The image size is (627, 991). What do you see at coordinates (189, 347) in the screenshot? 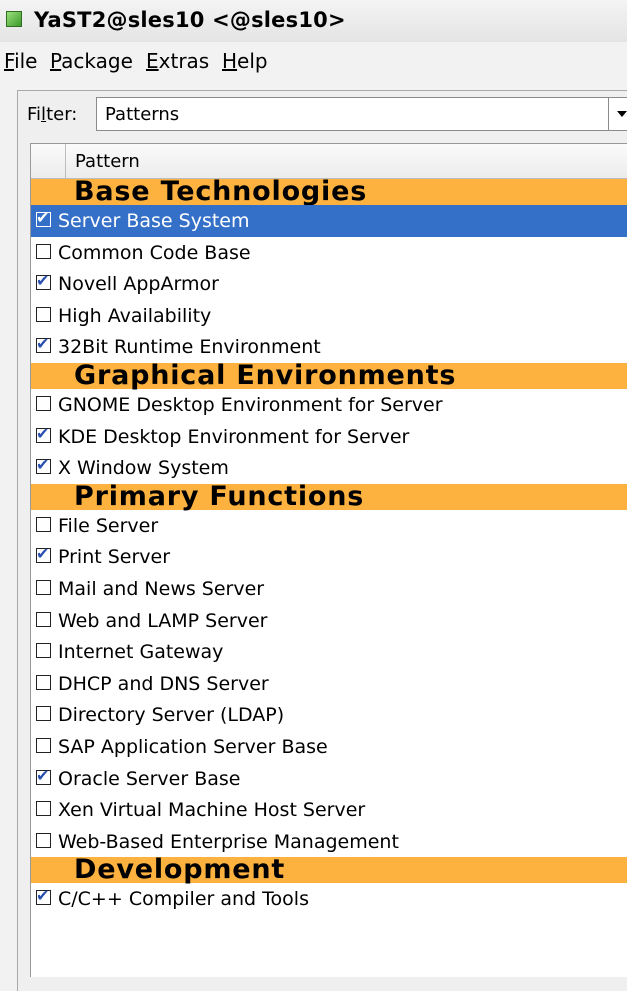
I see `pattern-label: 32Bit Runtime Environment` at bounding box center [189, 347].